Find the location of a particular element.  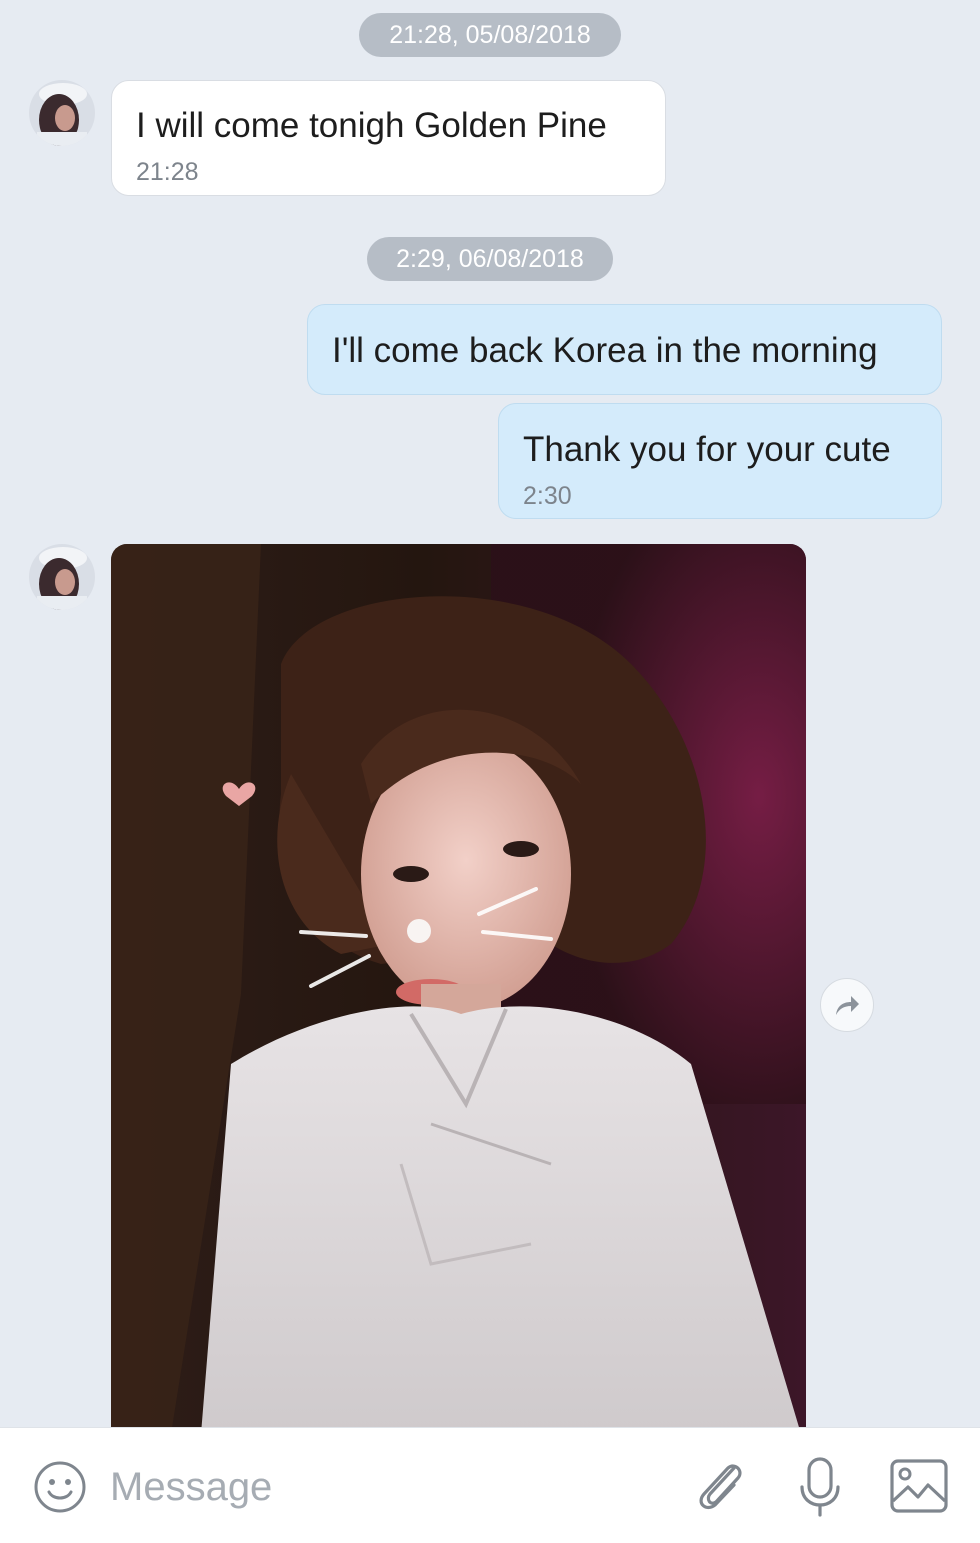

date-separator: 21:28, 05/08/2018 is located at coordinates (490, 35).